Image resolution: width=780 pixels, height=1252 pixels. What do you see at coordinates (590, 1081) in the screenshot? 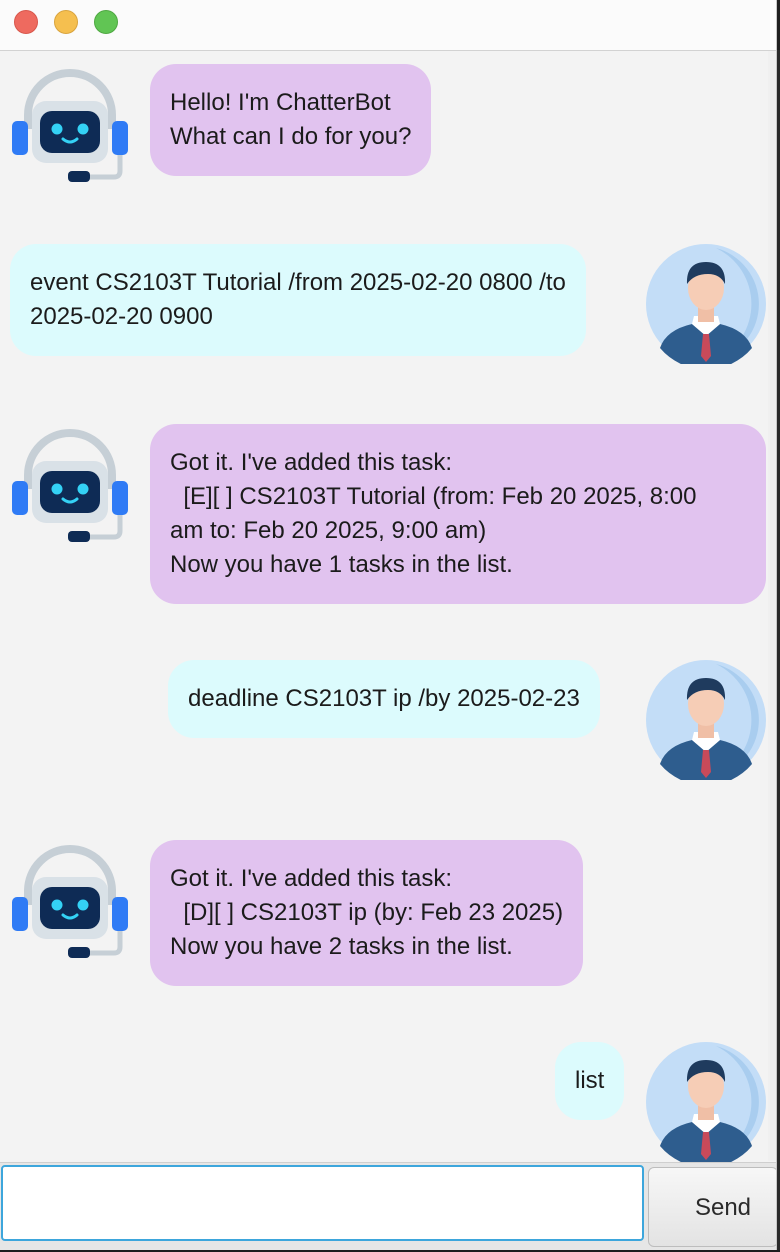
I see `user-message-bubble: list` at bounding box center [590, 1081].